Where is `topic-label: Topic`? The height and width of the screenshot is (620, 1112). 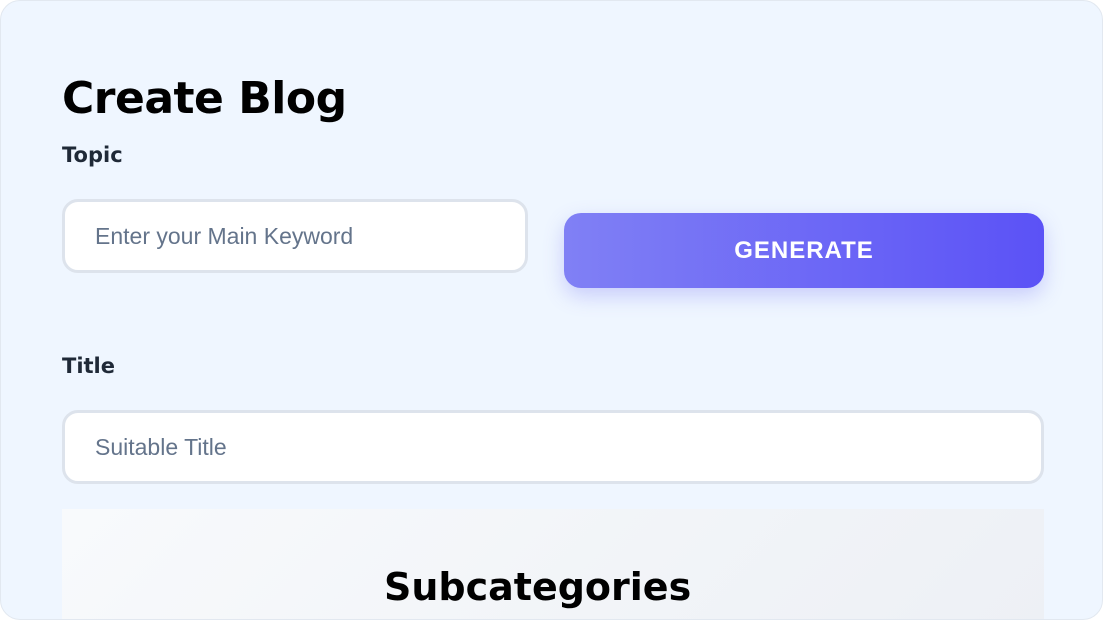
topic-label: Topic is located at coordinates (92, 155).